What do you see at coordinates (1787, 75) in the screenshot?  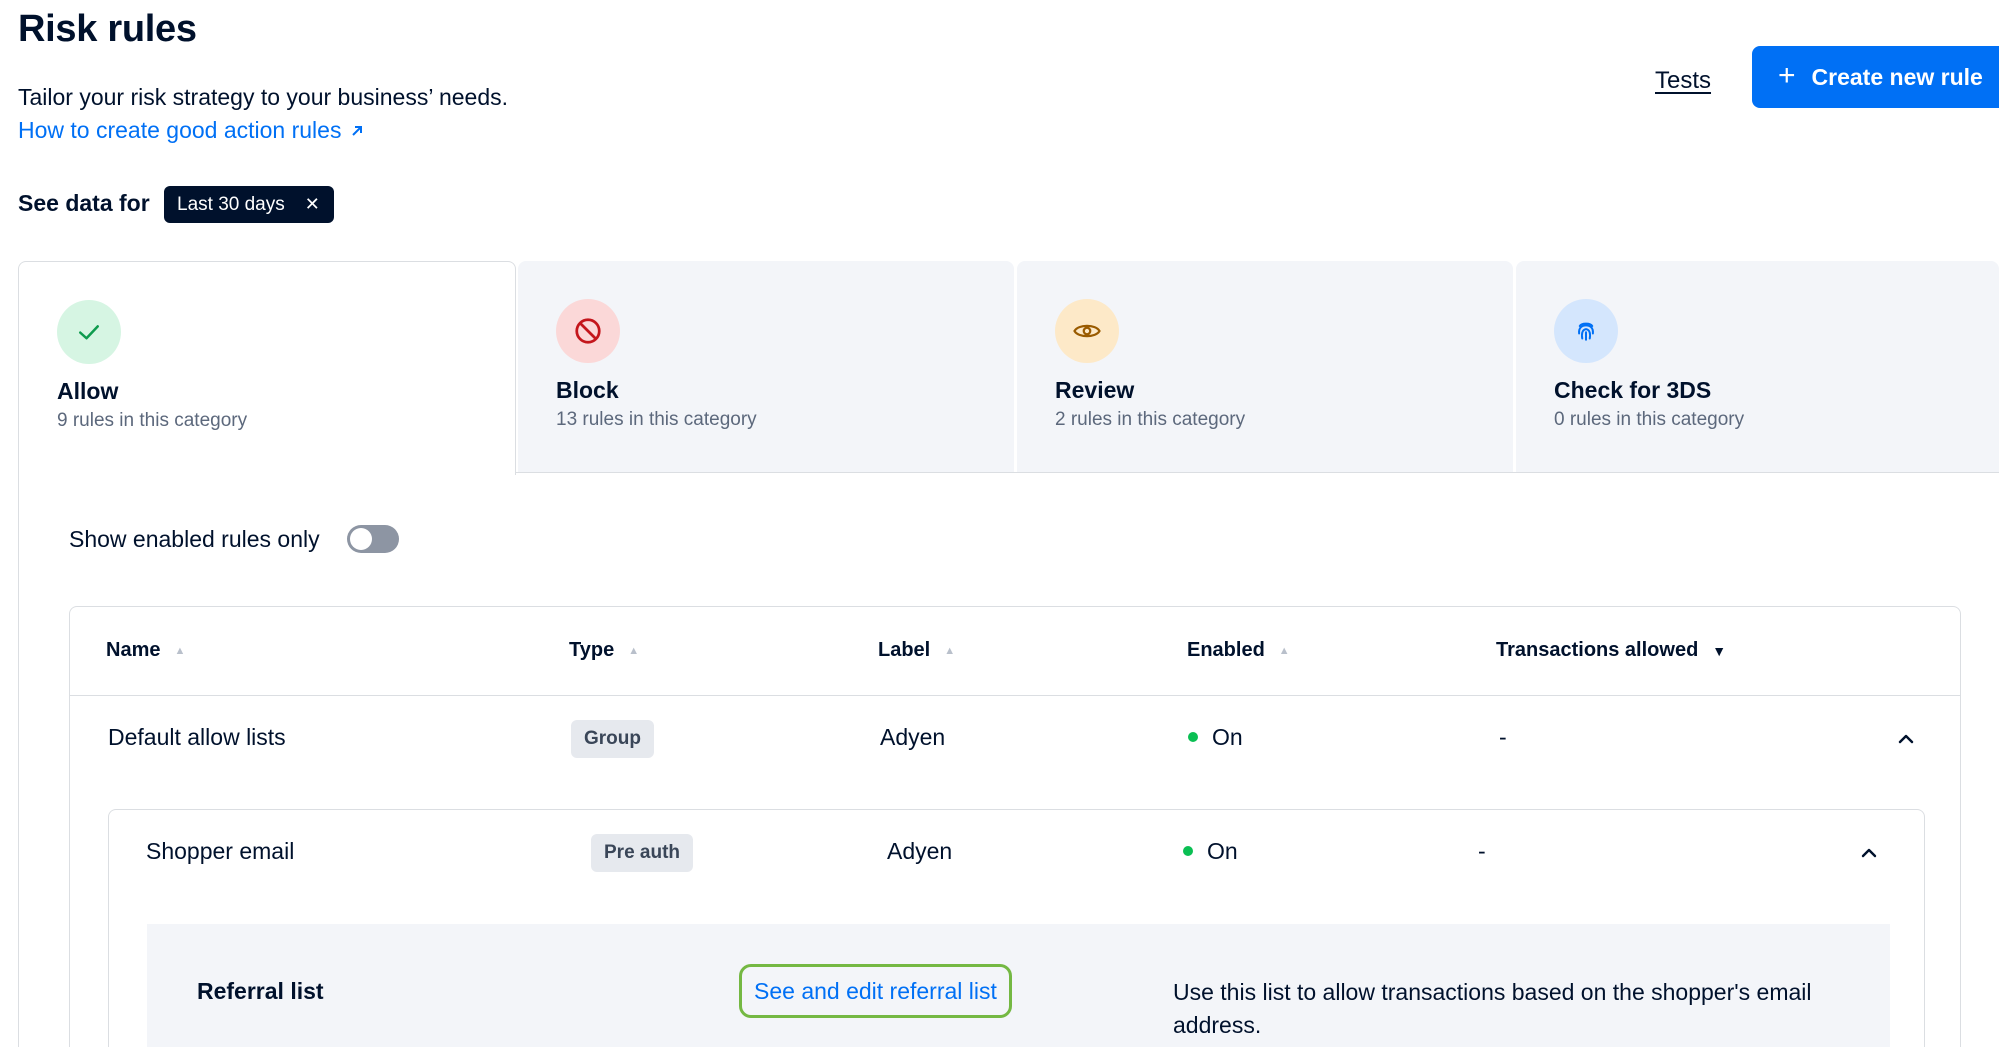 I see `plus-icon: +` at bounding box center [1787, 75].